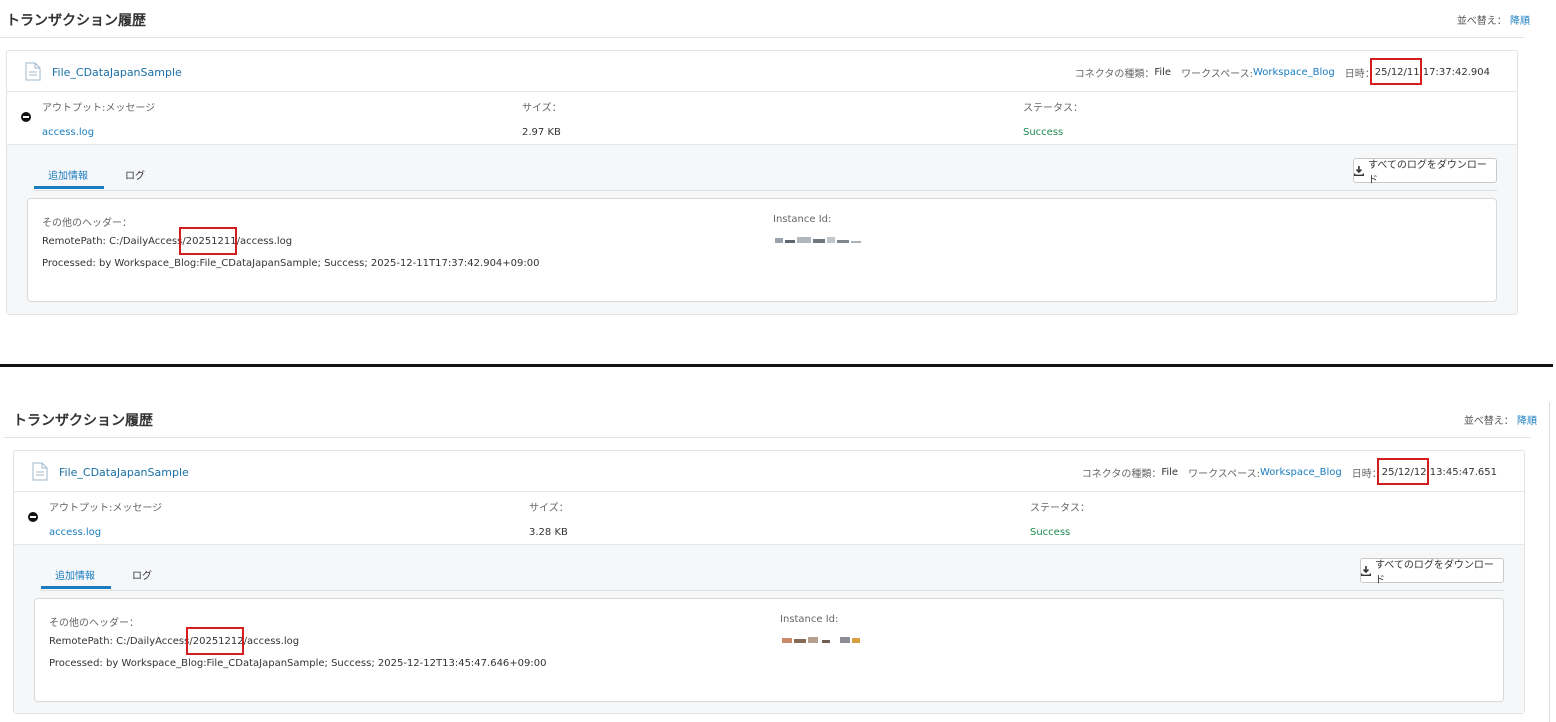 The width and height of the screenshot is (1556, 722). What do you see at coordinates (542, 118) in the screenshot?
I see `size-column: サイズ： 2.97 KB` at bounding box center [542, 118].